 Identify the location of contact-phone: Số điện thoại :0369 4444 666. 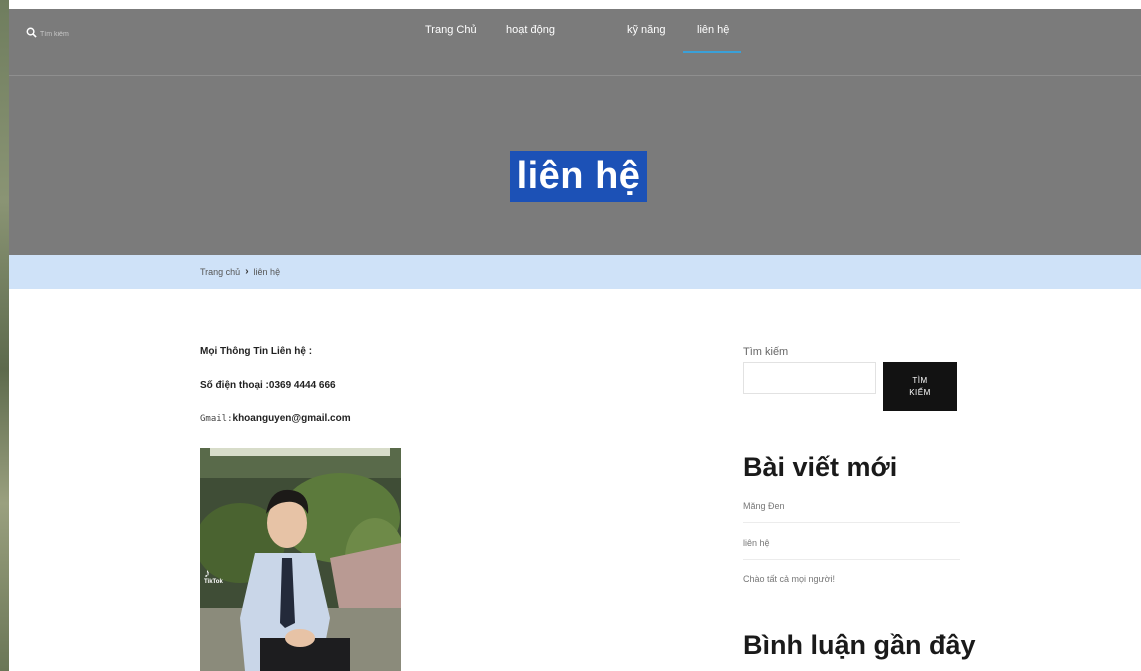
(268, 385).